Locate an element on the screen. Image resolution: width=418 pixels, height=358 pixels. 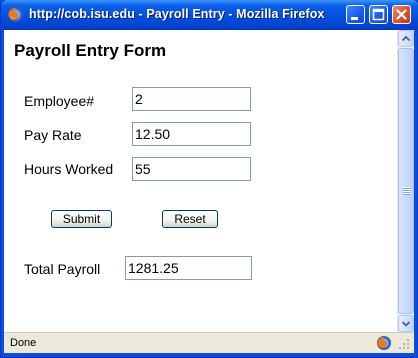
payrate-field: 12.50 is located at coordinates (191, 134).